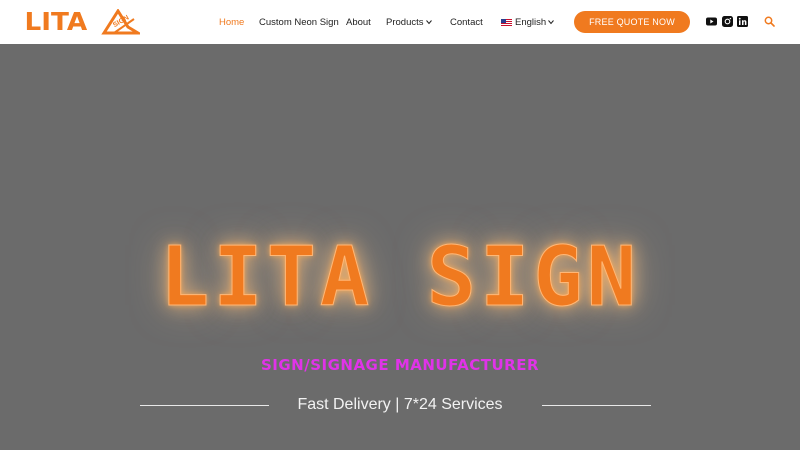 Image resolution: width=800 pixels, height=450 pixels. Describe the element at coordinates (405, 22) in the screenshot. I see `nav-products-label: Products` at that location.